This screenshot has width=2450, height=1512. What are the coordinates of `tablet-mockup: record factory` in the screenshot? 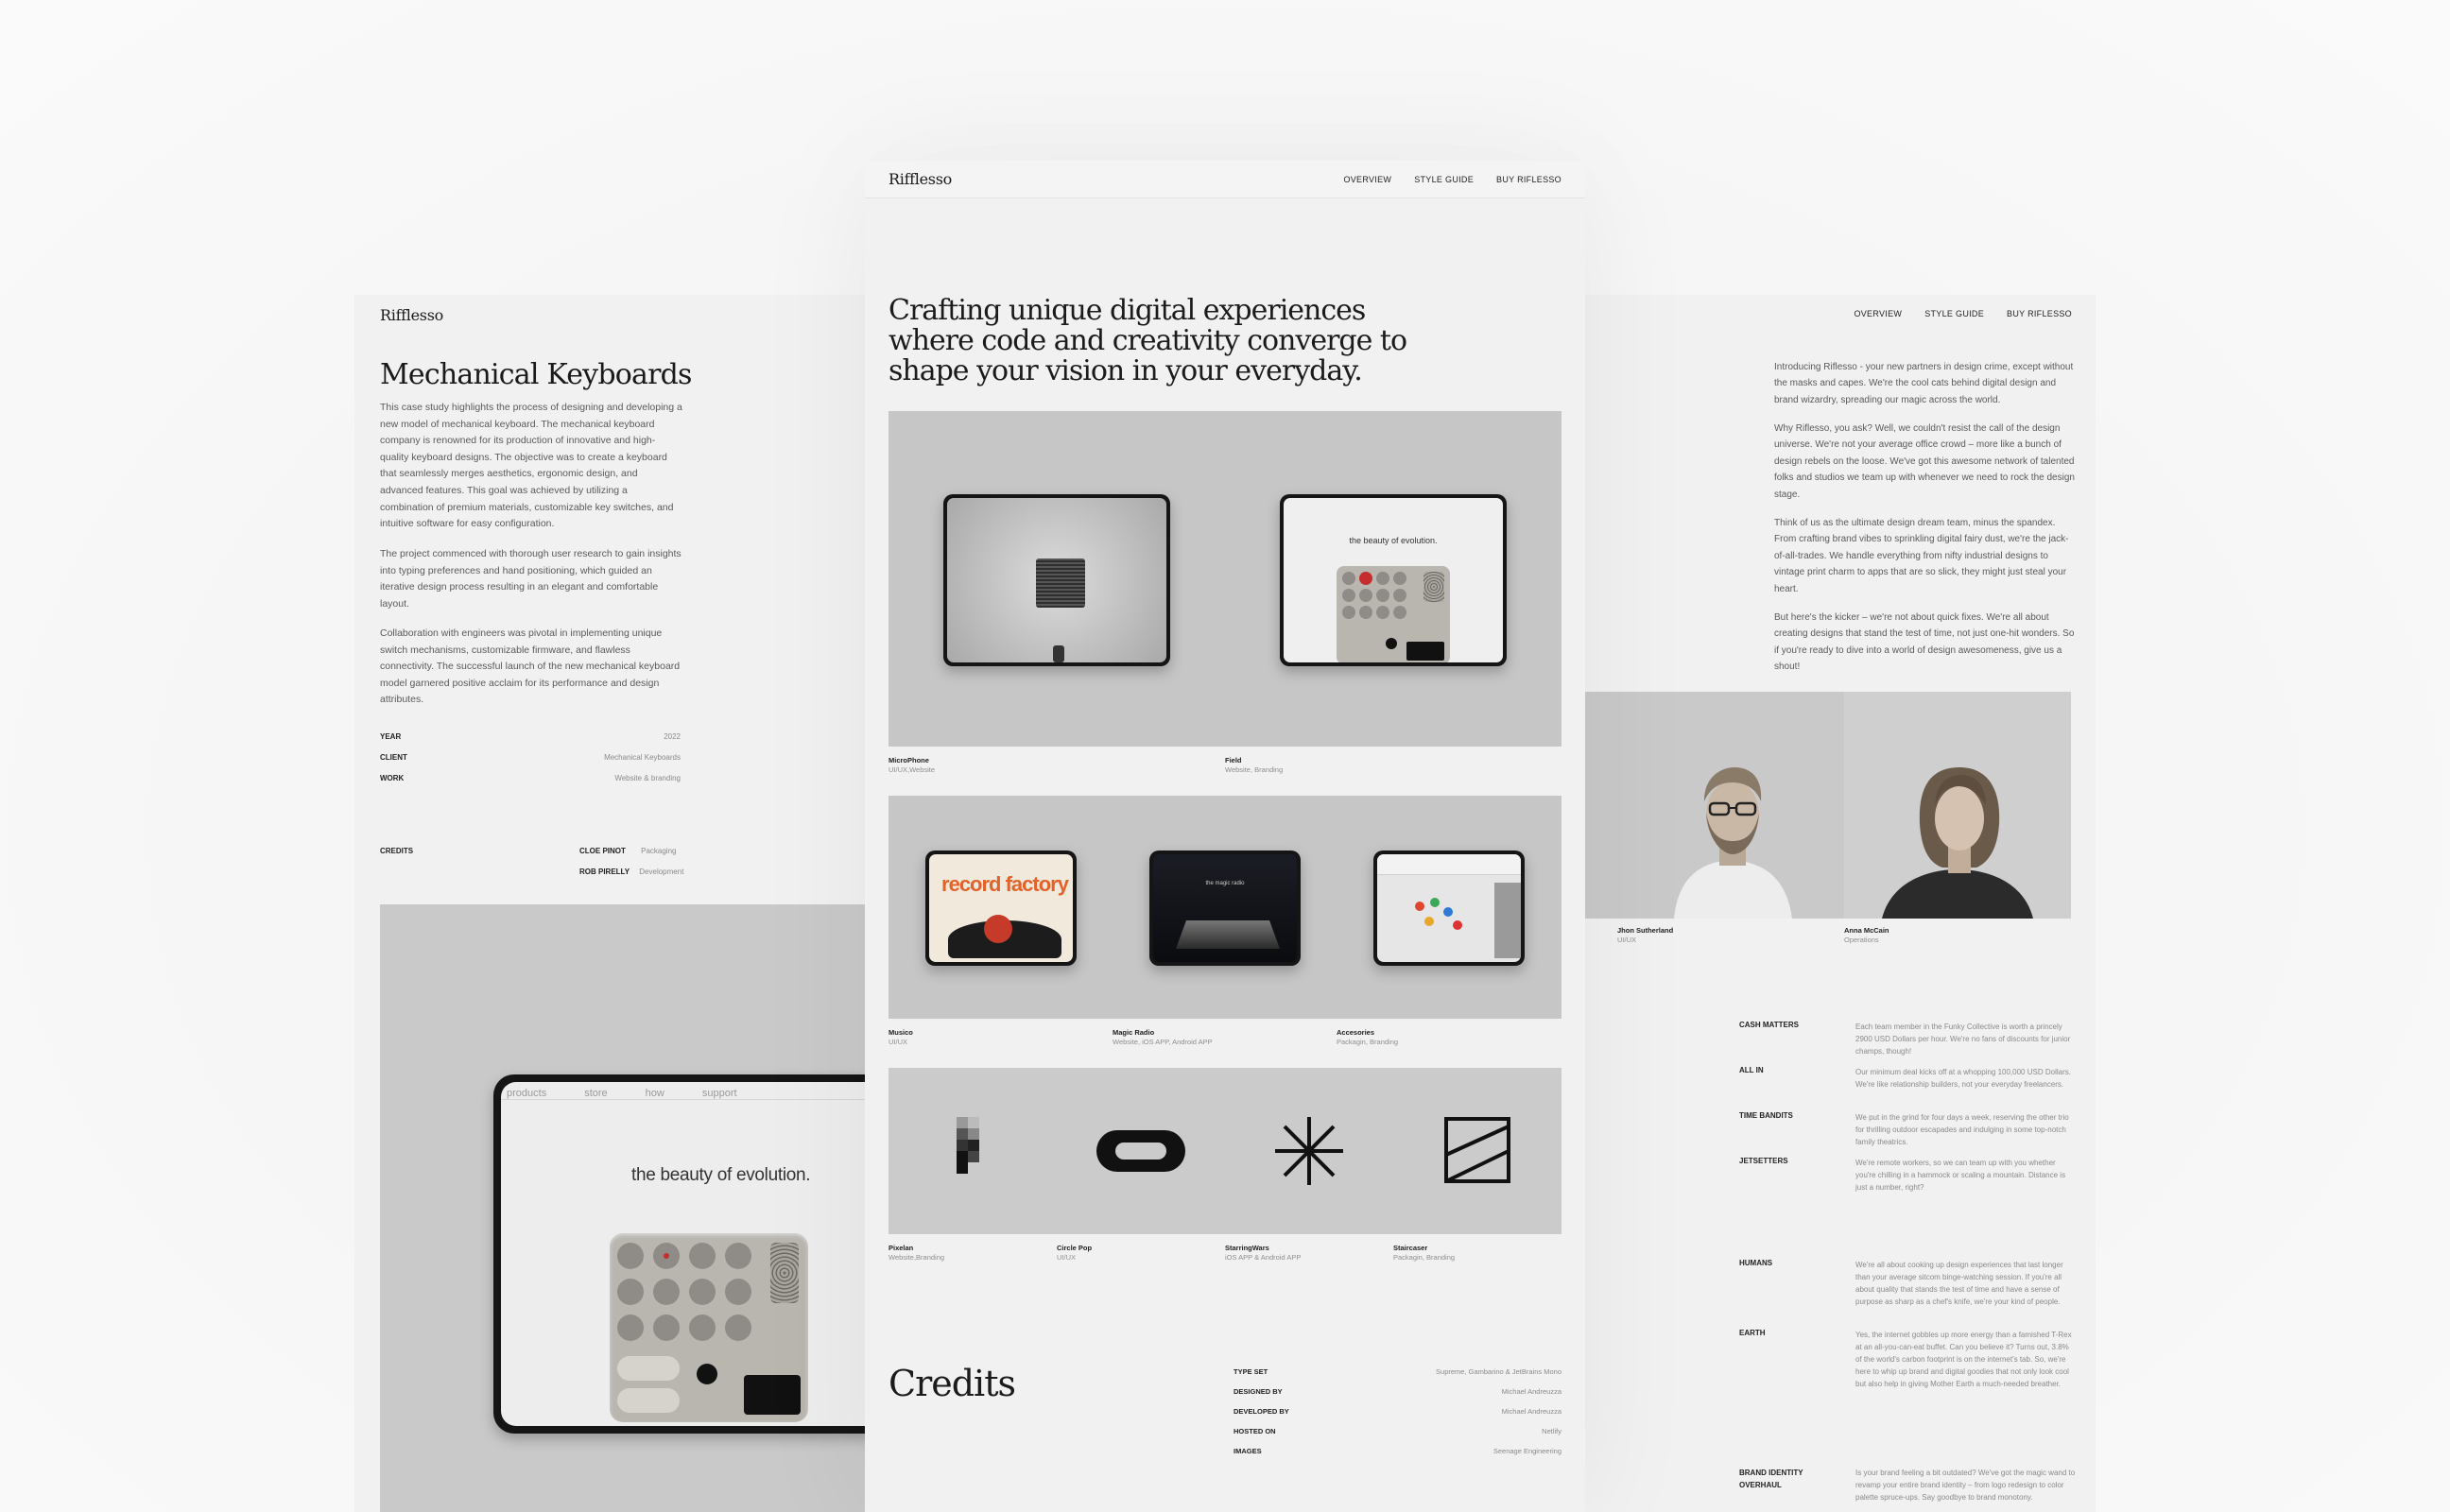 It's located at (1001, 908).